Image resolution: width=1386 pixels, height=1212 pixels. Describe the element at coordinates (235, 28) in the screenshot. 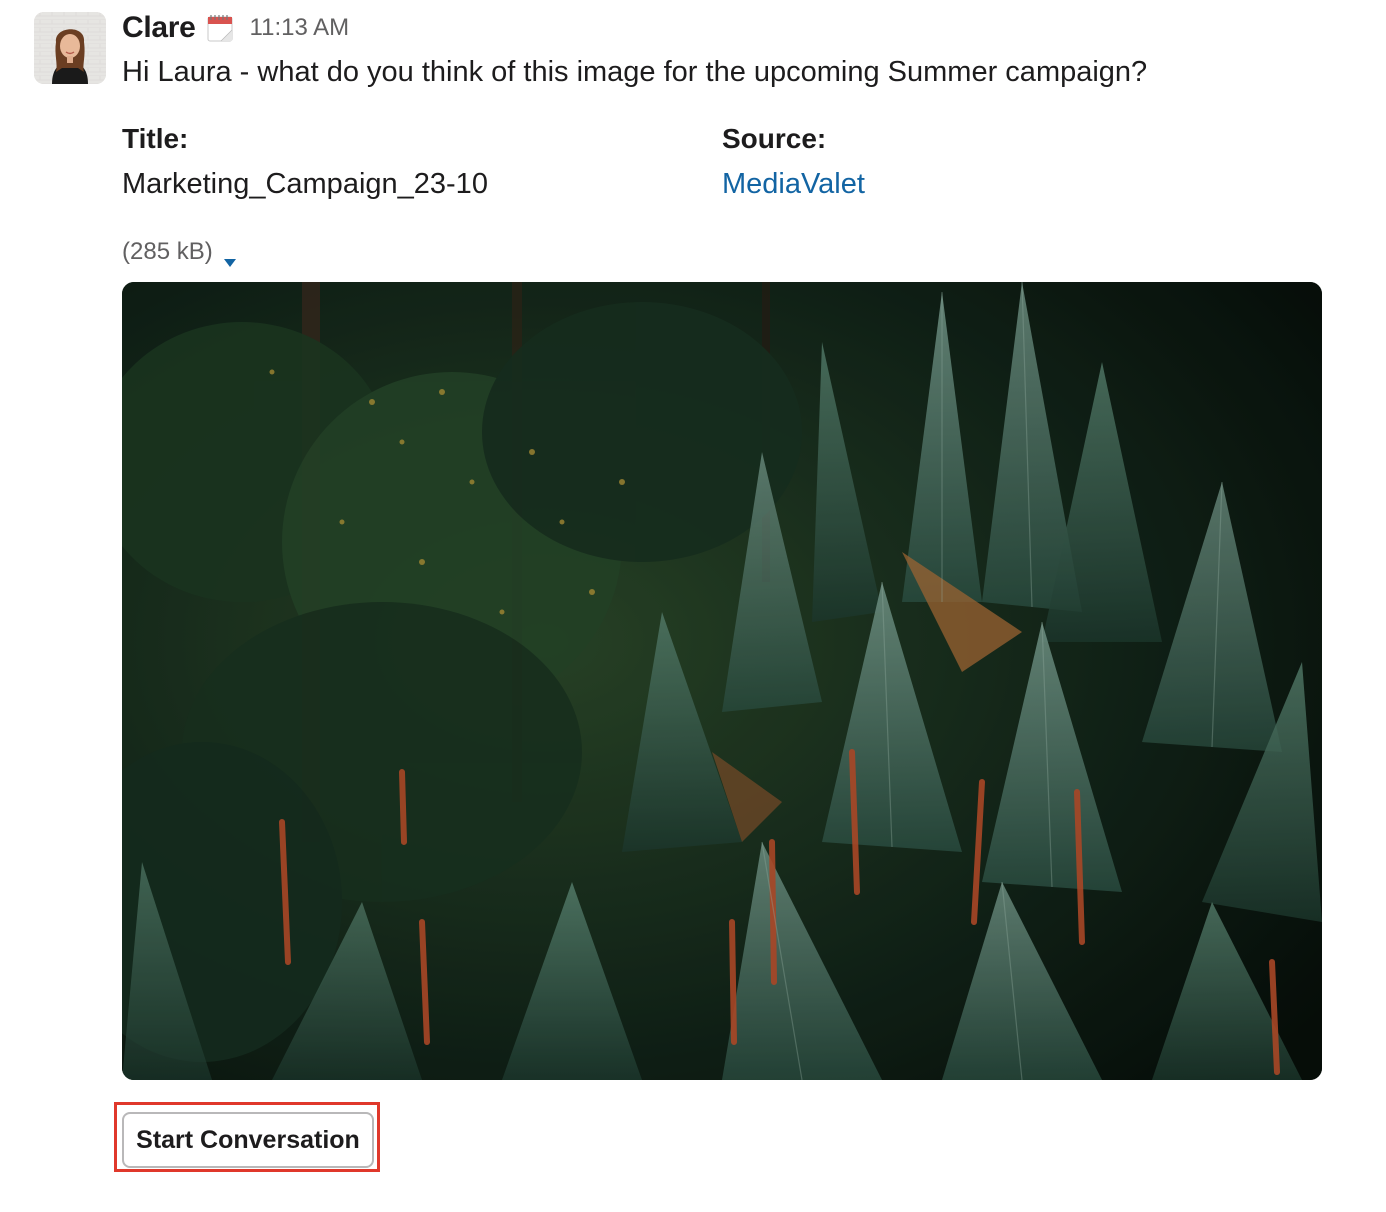

I see `message-header: Clare 11:13 AM` at that location.